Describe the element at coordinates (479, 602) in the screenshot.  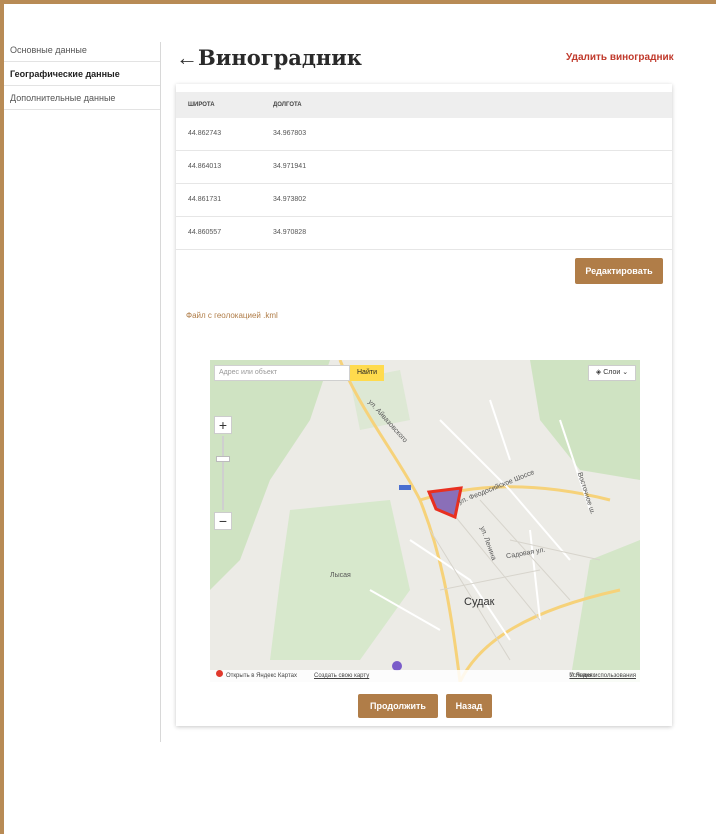
I see `map-city-label: Судак` at that location.